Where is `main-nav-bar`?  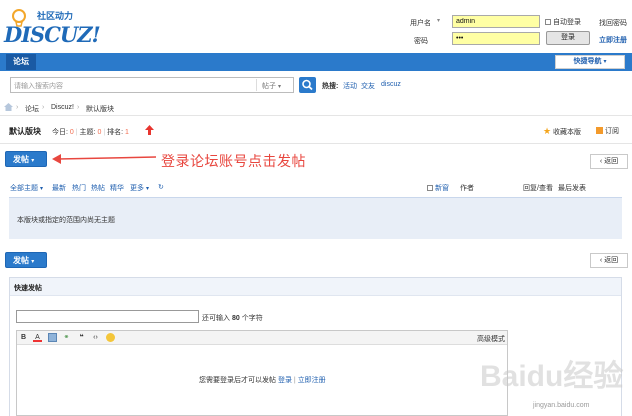
main-nav-bar is located at coordinates (316, 62).